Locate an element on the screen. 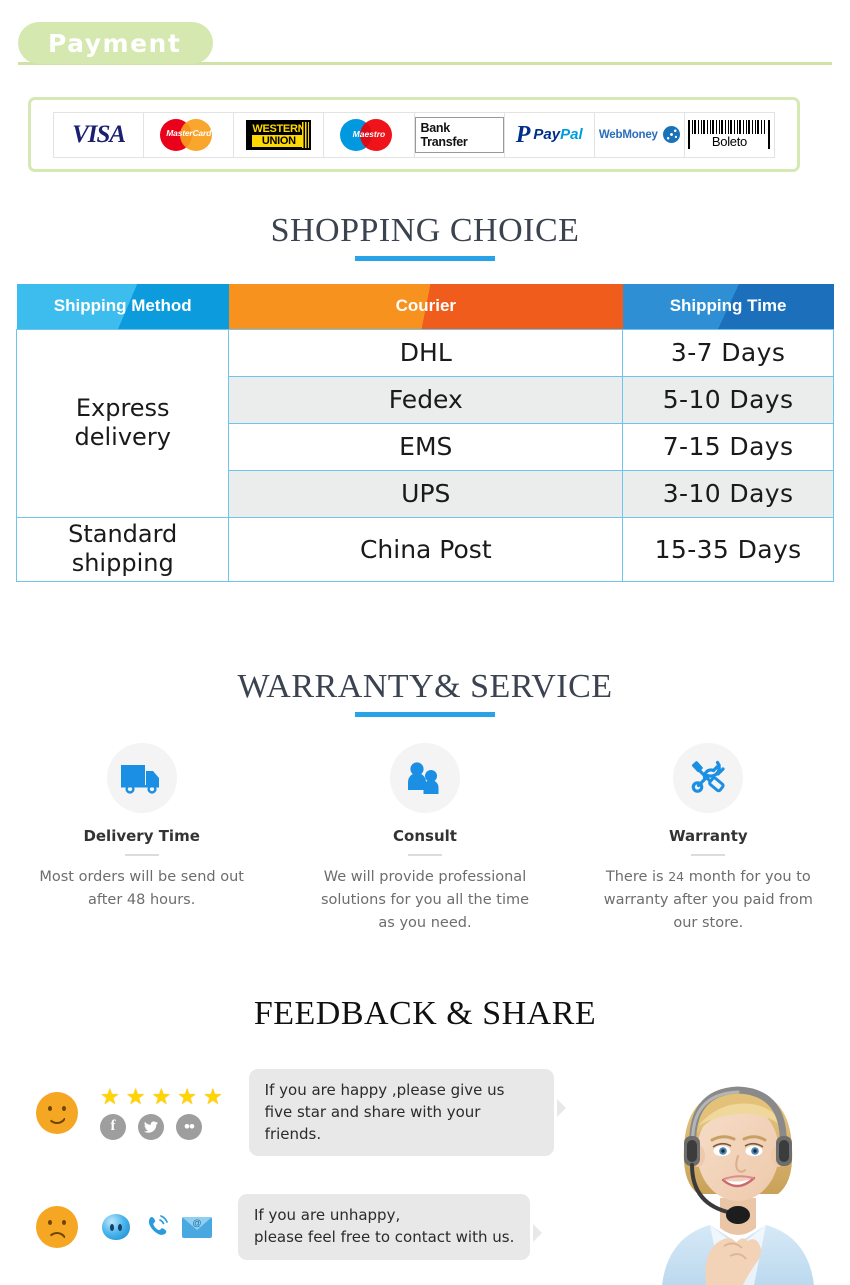  cell-time-ups: 3-10 Days is located at coordinates (728, 493).